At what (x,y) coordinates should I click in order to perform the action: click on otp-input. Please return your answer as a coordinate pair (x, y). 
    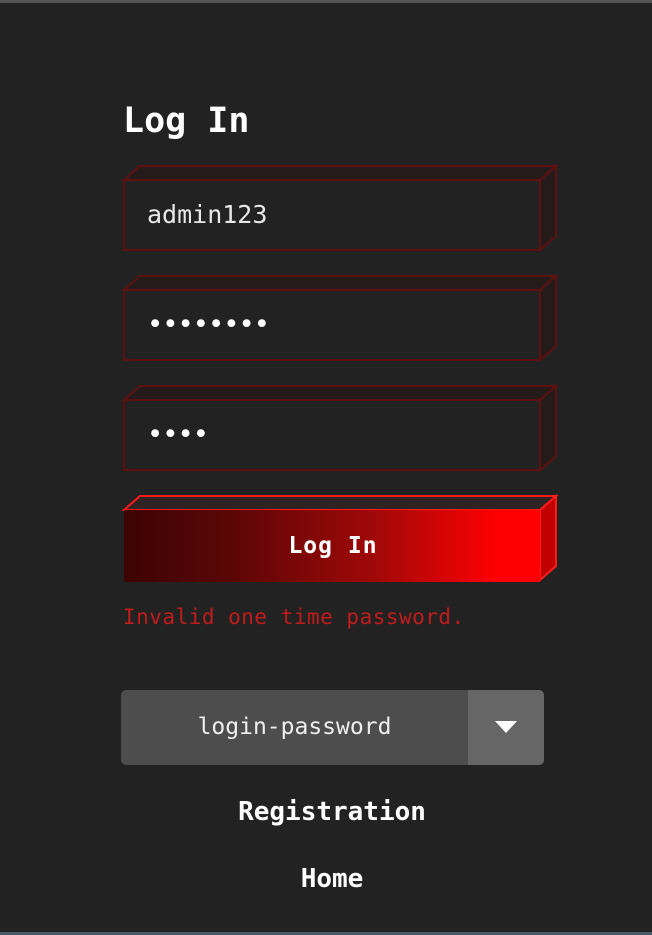
    Looking at the image, I should click on (332, 434).